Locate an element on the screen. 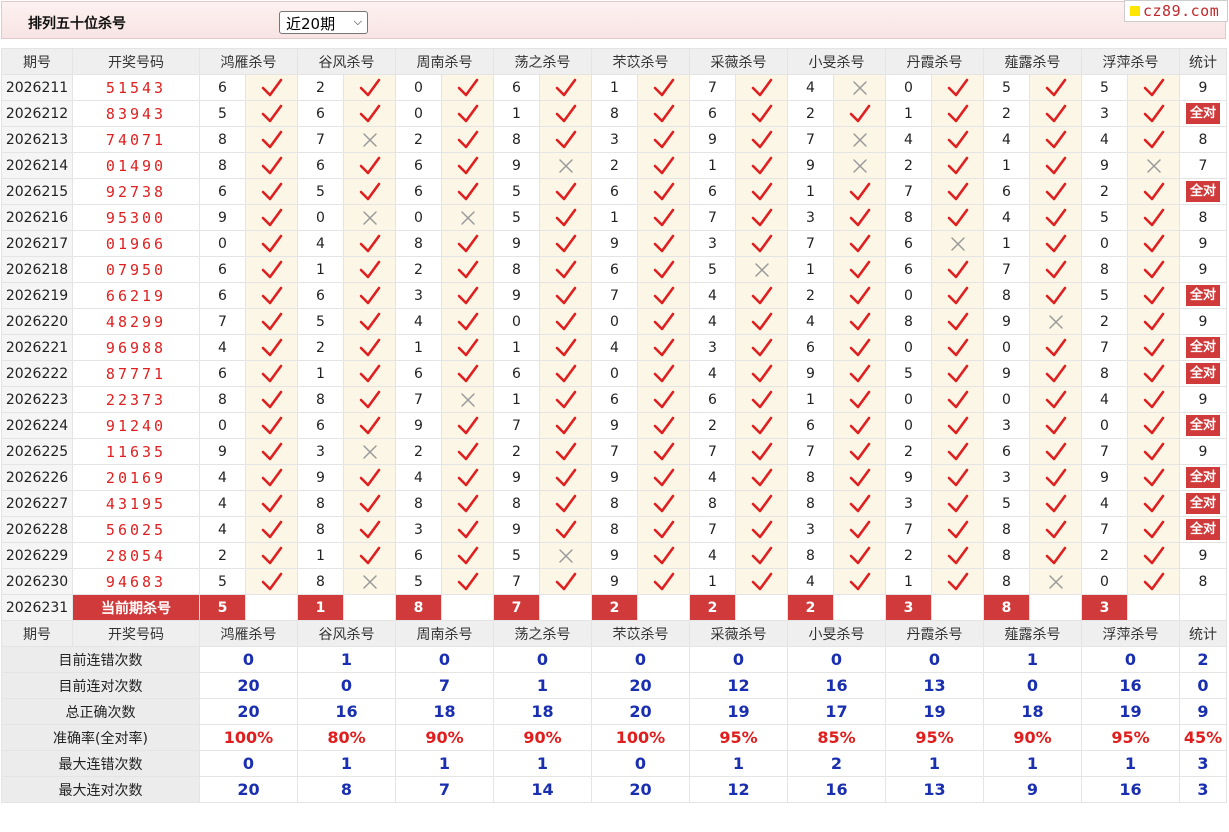 The height and width of the screenshot is (832, 1229). site-logo: cz89.com is located at coordinates (1176, 11).